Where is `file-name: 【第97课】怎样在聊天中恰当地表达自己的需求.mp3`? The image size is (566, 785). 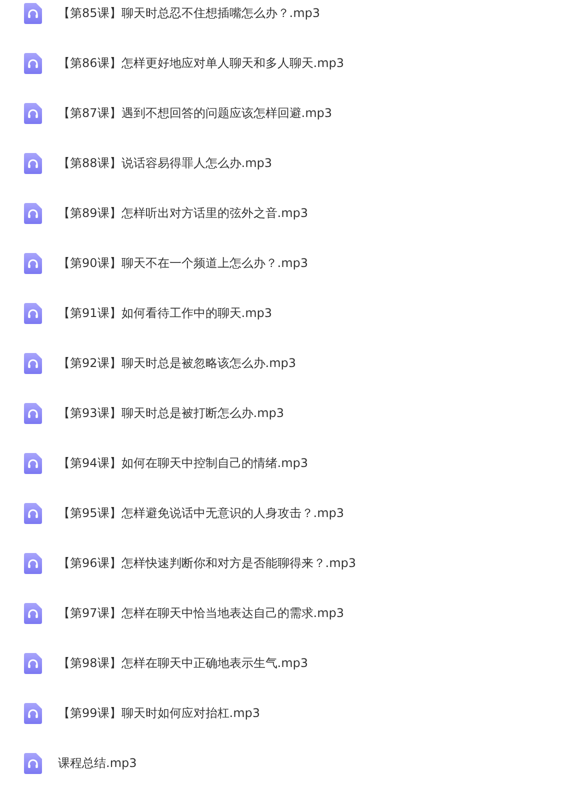 file-name: 【第97课】怎样在聊天中恰当地表达自己的需求.mp3 is located at coordinates (201, 613).